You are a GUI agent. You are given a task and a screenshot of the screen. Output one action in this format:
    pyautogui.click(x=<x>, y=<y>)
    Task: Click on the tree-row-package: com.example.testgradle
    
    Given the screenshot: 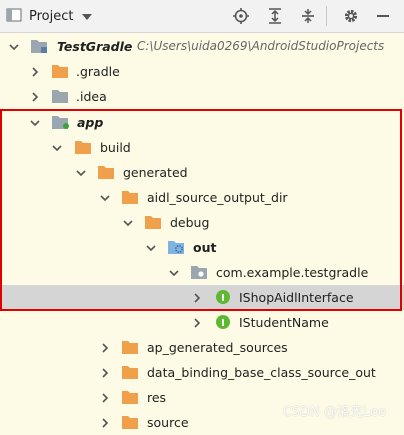 What is the action you would take?
    pyautogui.click(x=202, y=272)
    